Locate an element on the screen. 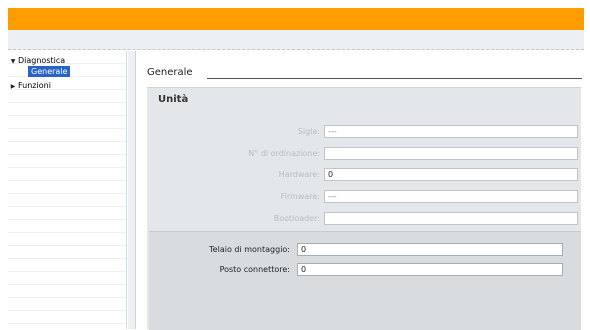 This screenshot has height=330, width=590. bootloader-field is located at coordinates (451, 218).